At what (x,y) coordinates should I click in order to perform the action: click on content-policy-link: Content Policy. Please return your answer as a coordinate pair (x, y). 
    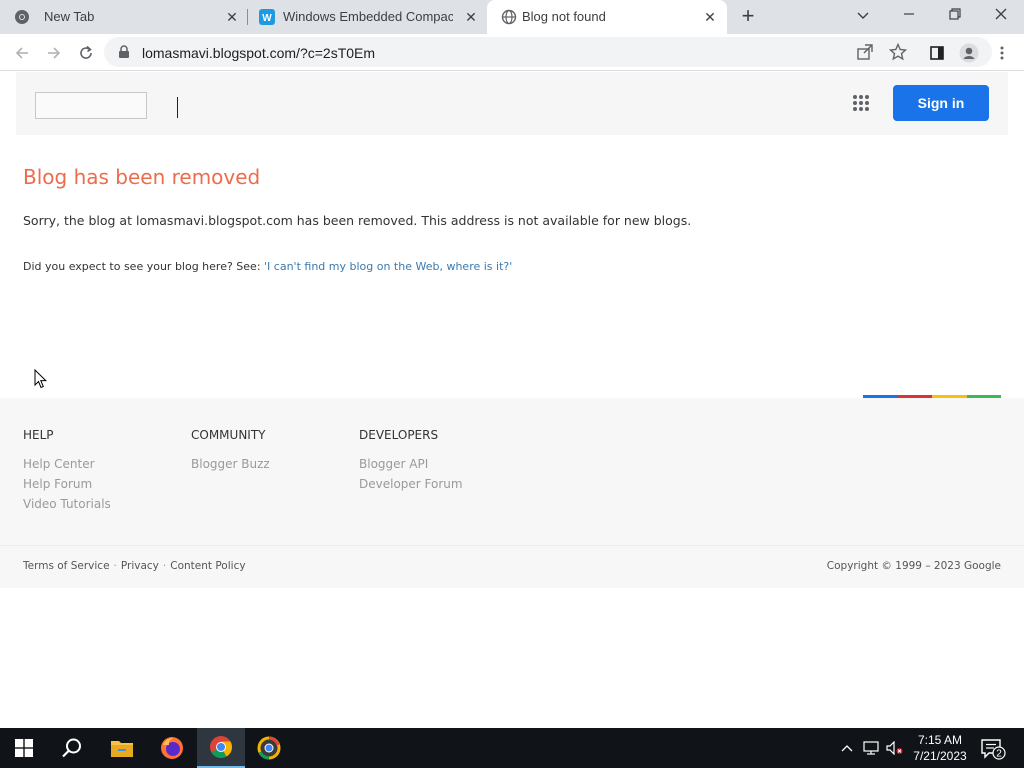
    Looking at the image, I should click on (207, 566).